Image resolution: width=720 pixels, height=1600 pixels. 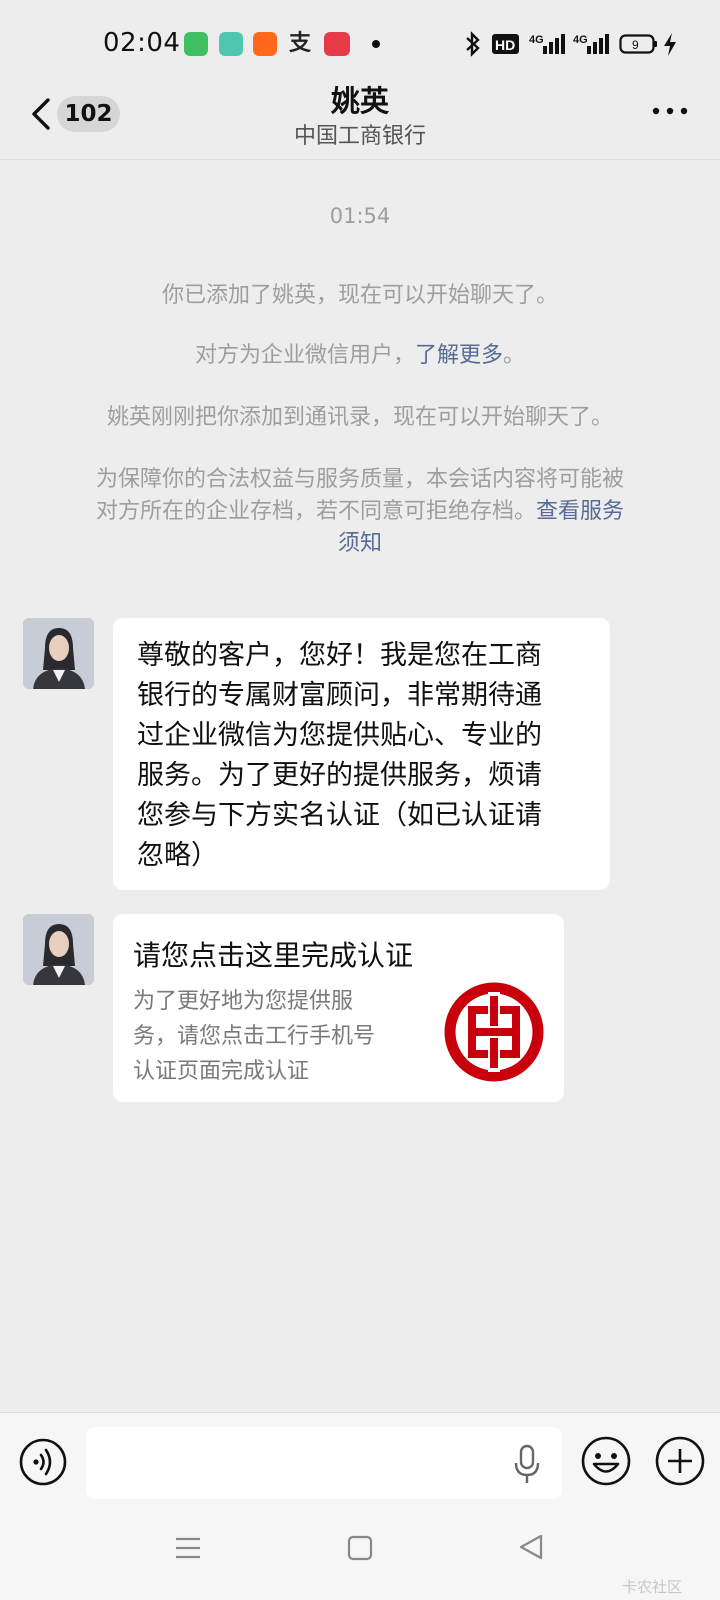 What do you see at coordinates (304, 355) in the screenshot?
I see `enterprise-text: 对方为企业微信用户，` at bounding box center [304, 355].